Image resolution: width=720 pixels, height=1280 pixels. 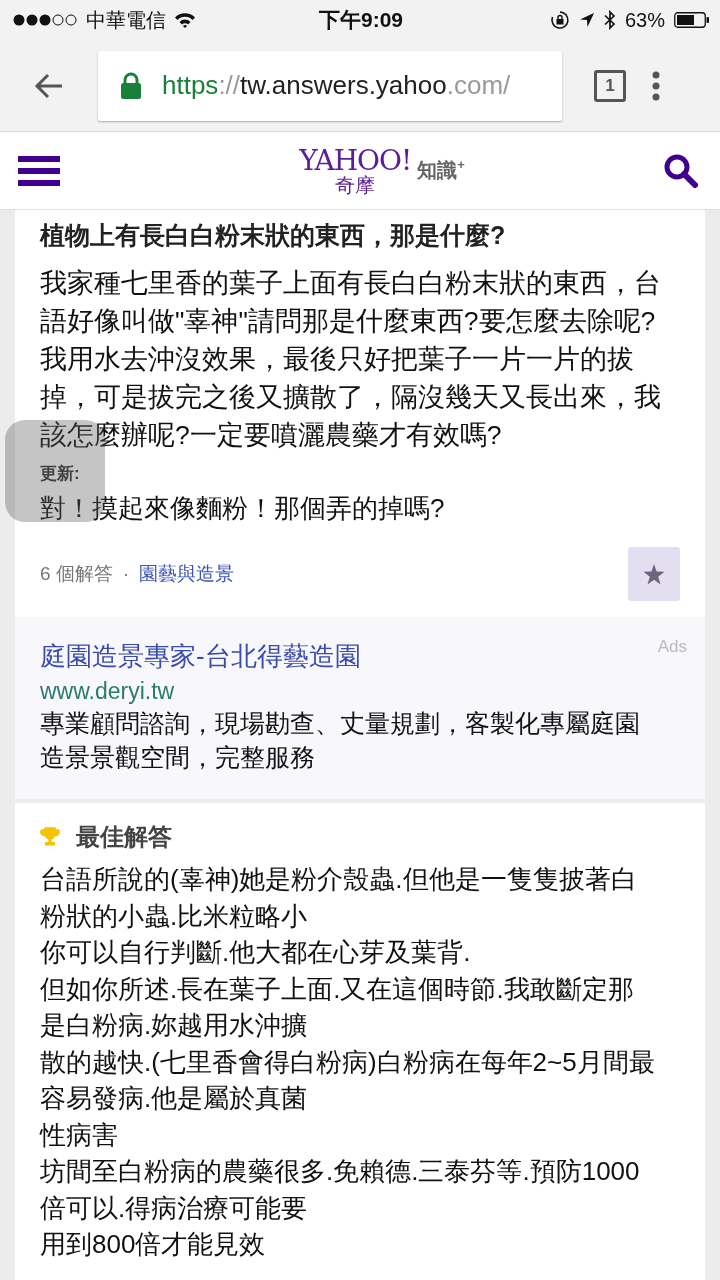 What do you see at coordinates (108, 691) in the screenshot?
I see `ad-url: www.deryi.tw` at bounding box center [108, 691].